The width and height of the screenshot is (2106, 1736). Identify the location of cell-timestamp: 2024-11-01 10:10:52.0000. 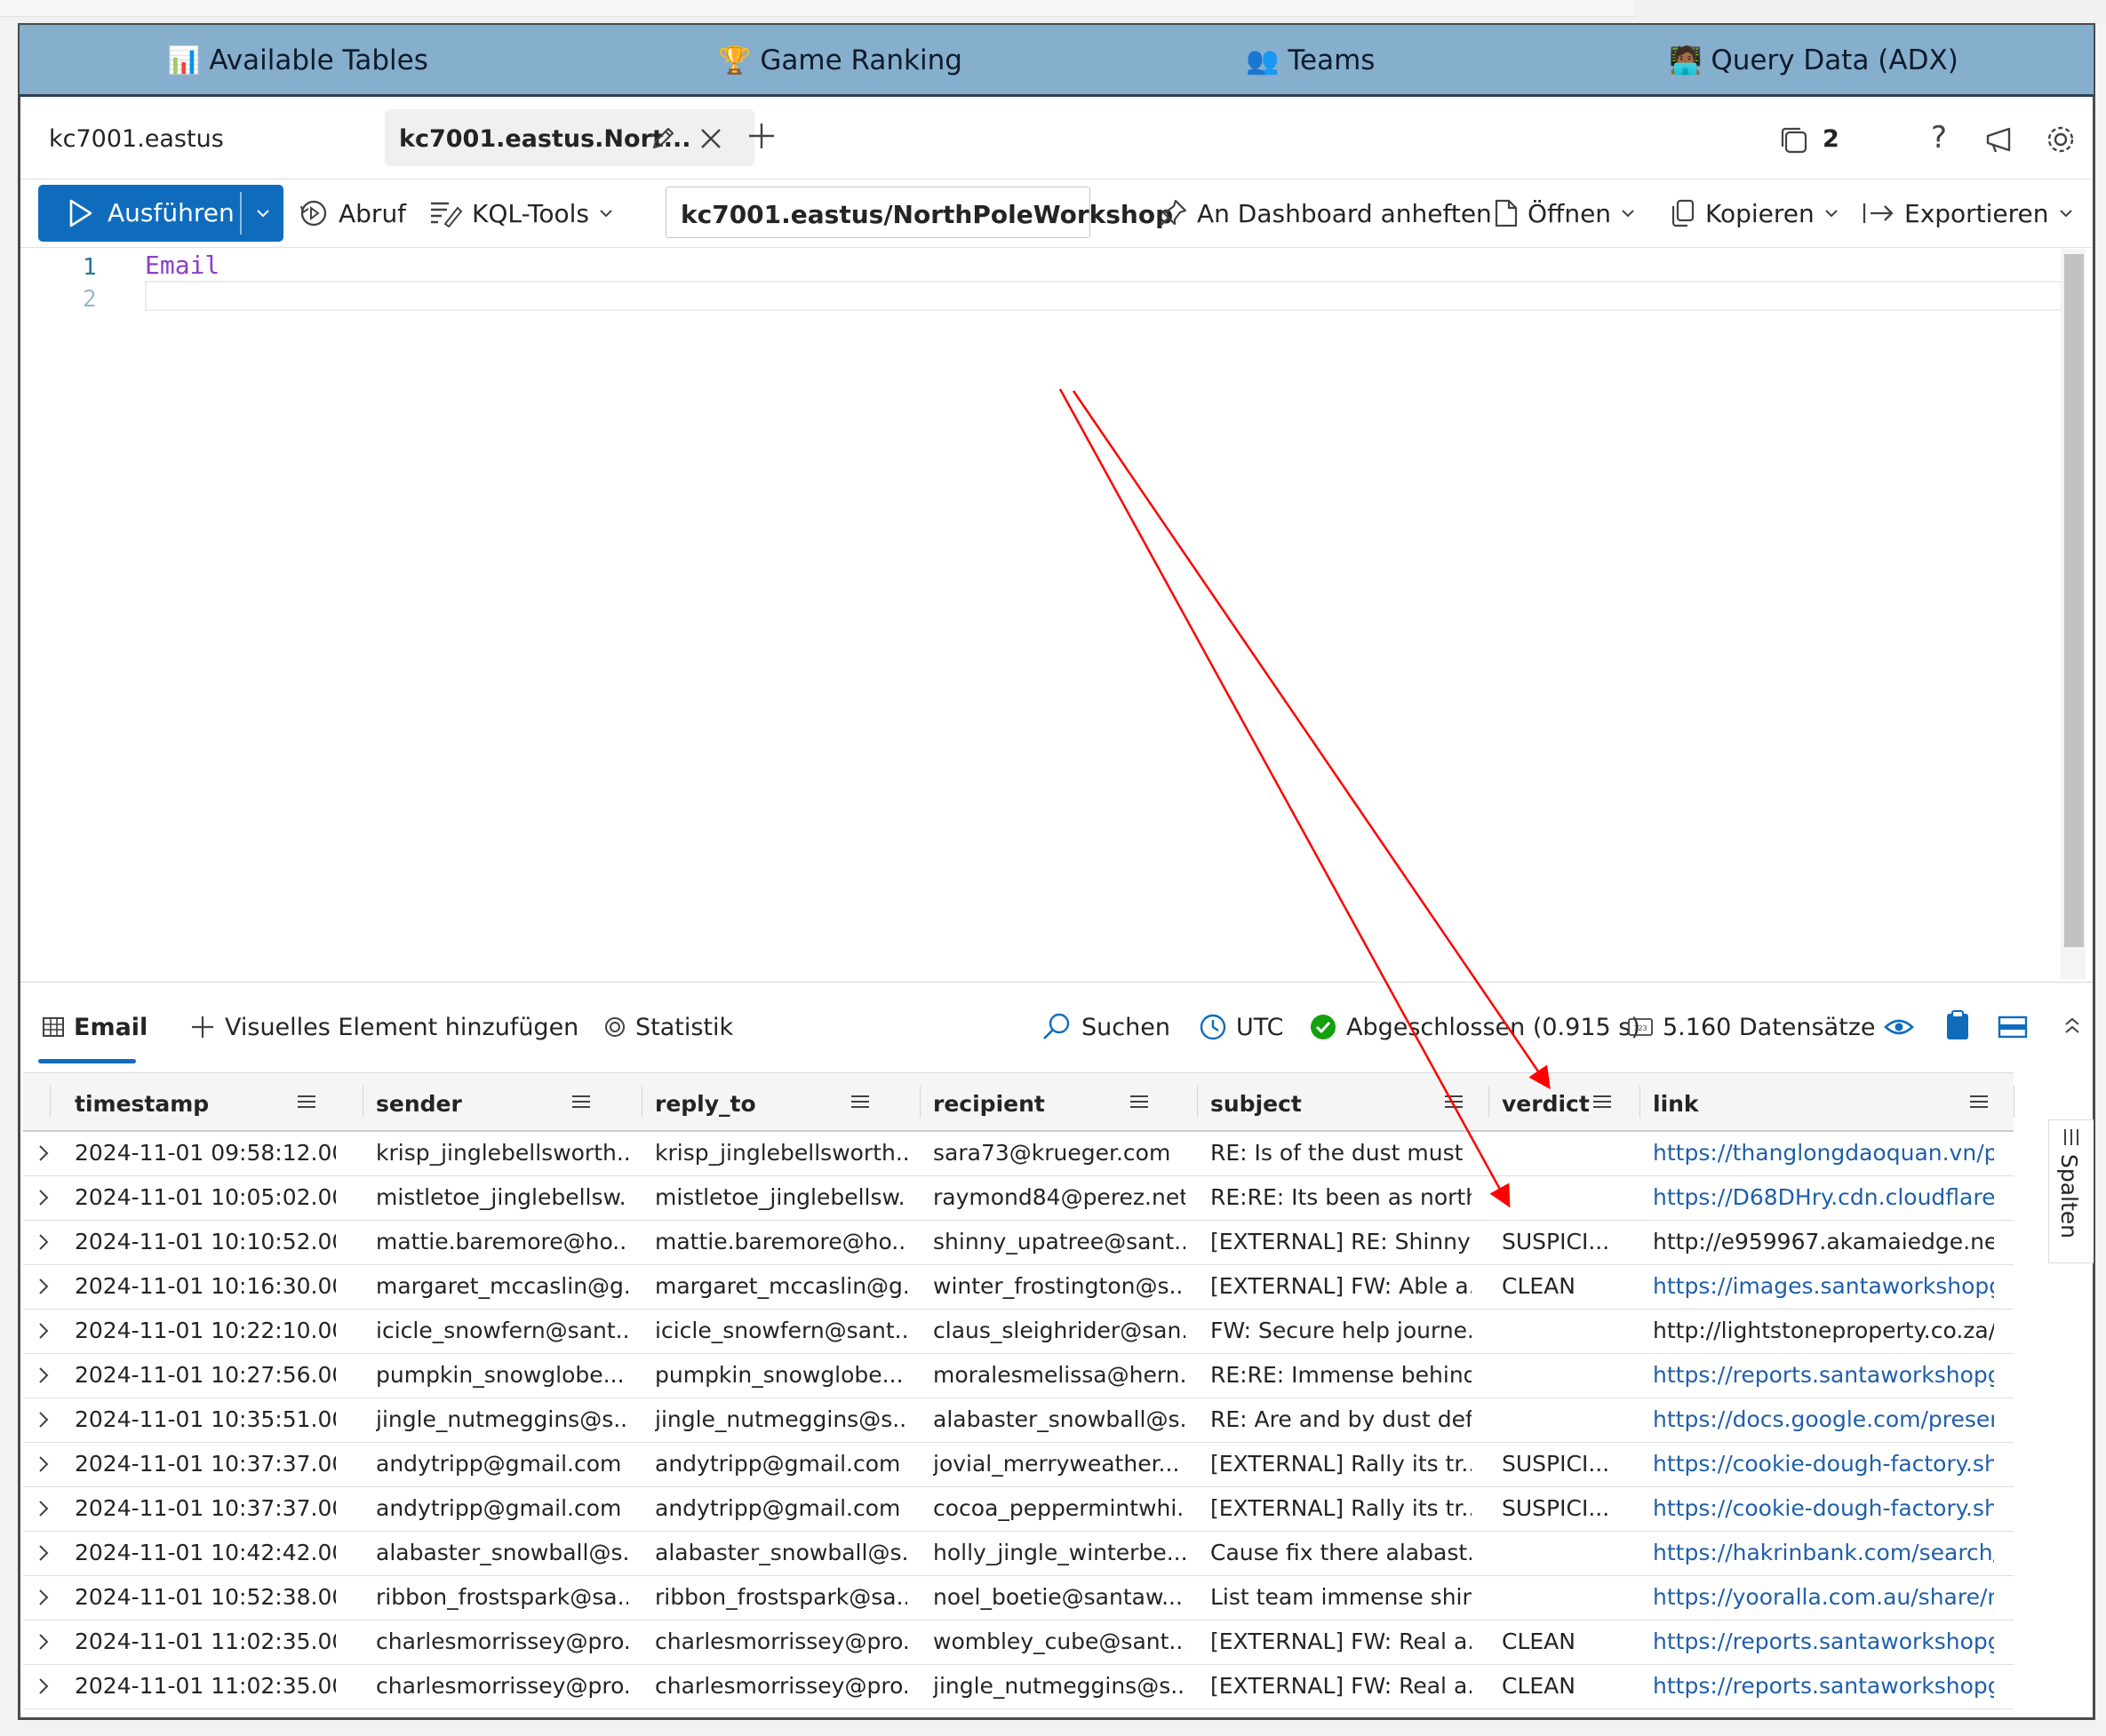
(205, 1241).